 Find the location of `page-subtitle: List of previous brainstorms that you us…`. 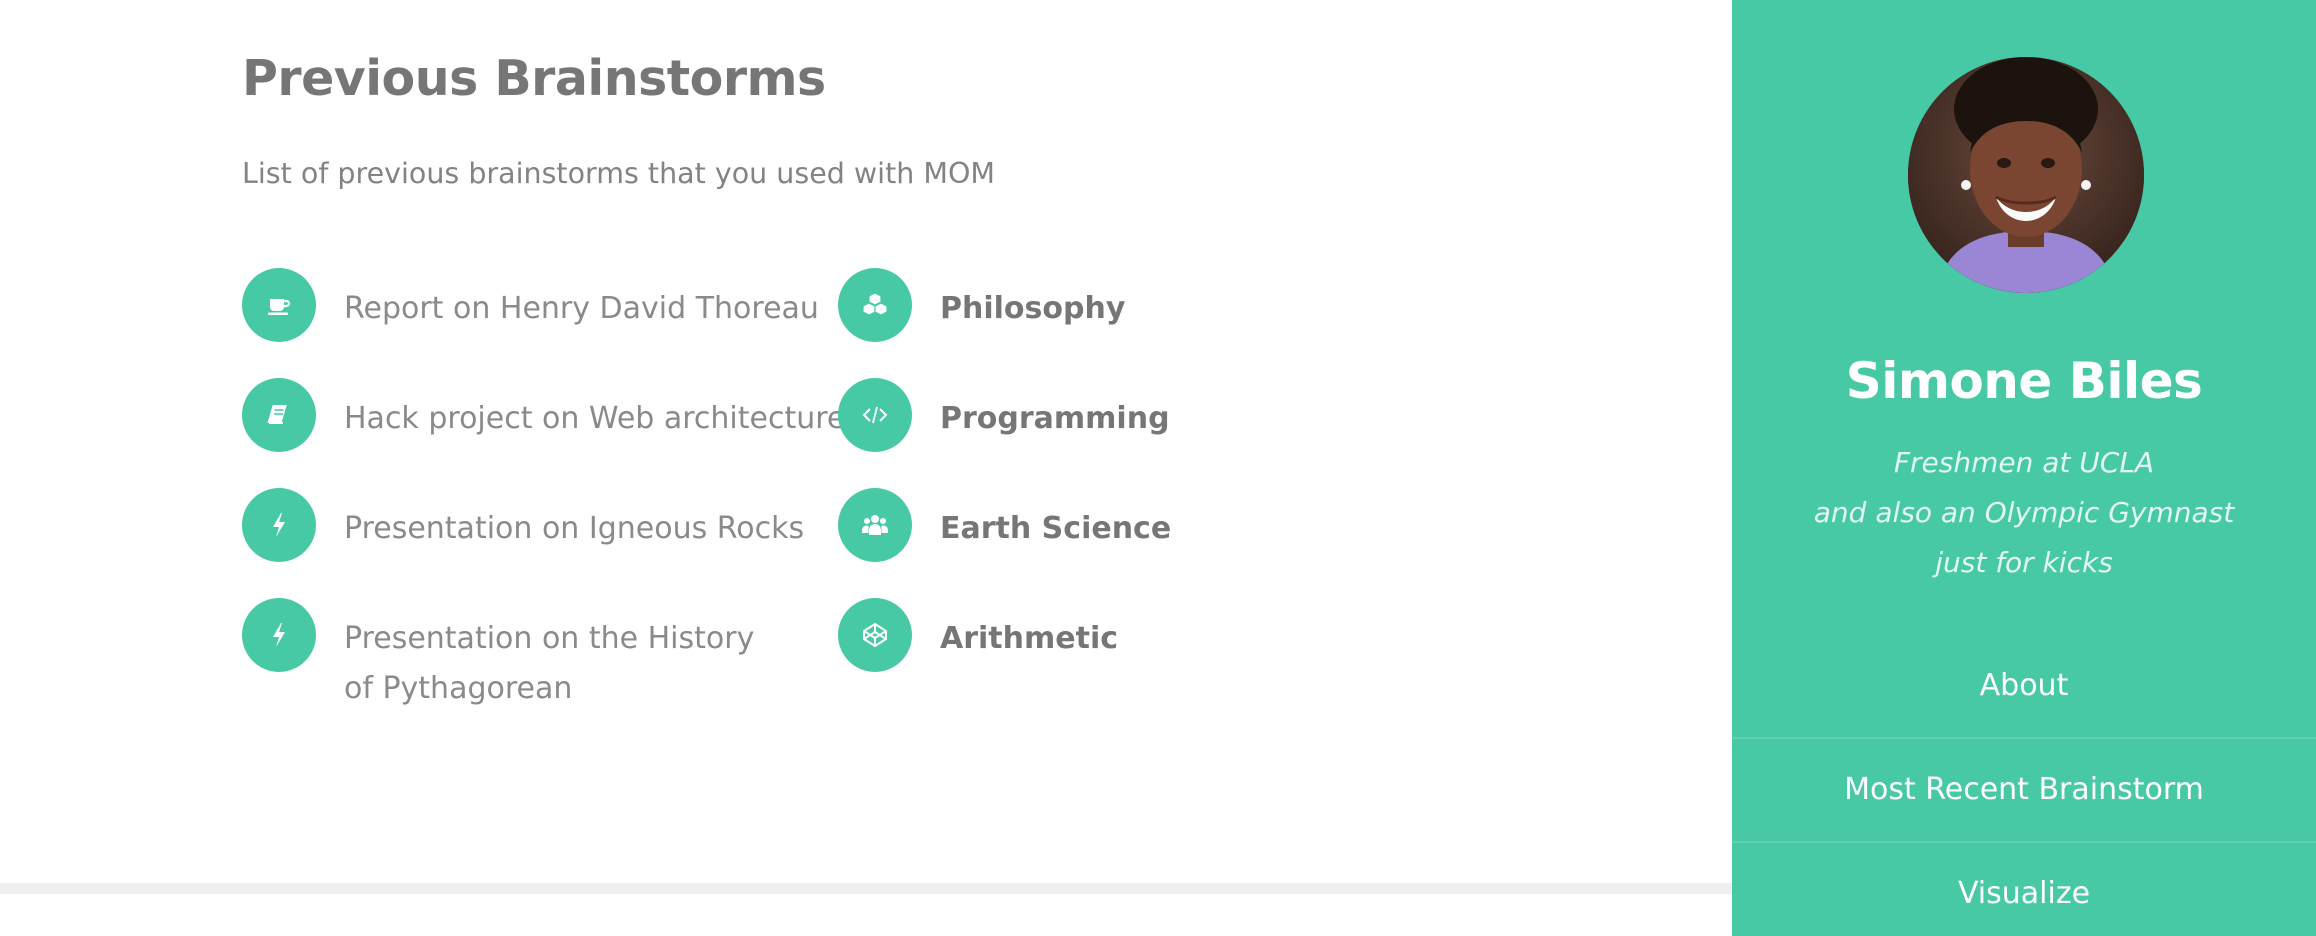

page-subtitle: List of previous brainstorms that you us… is located at coordinates (619, 173).